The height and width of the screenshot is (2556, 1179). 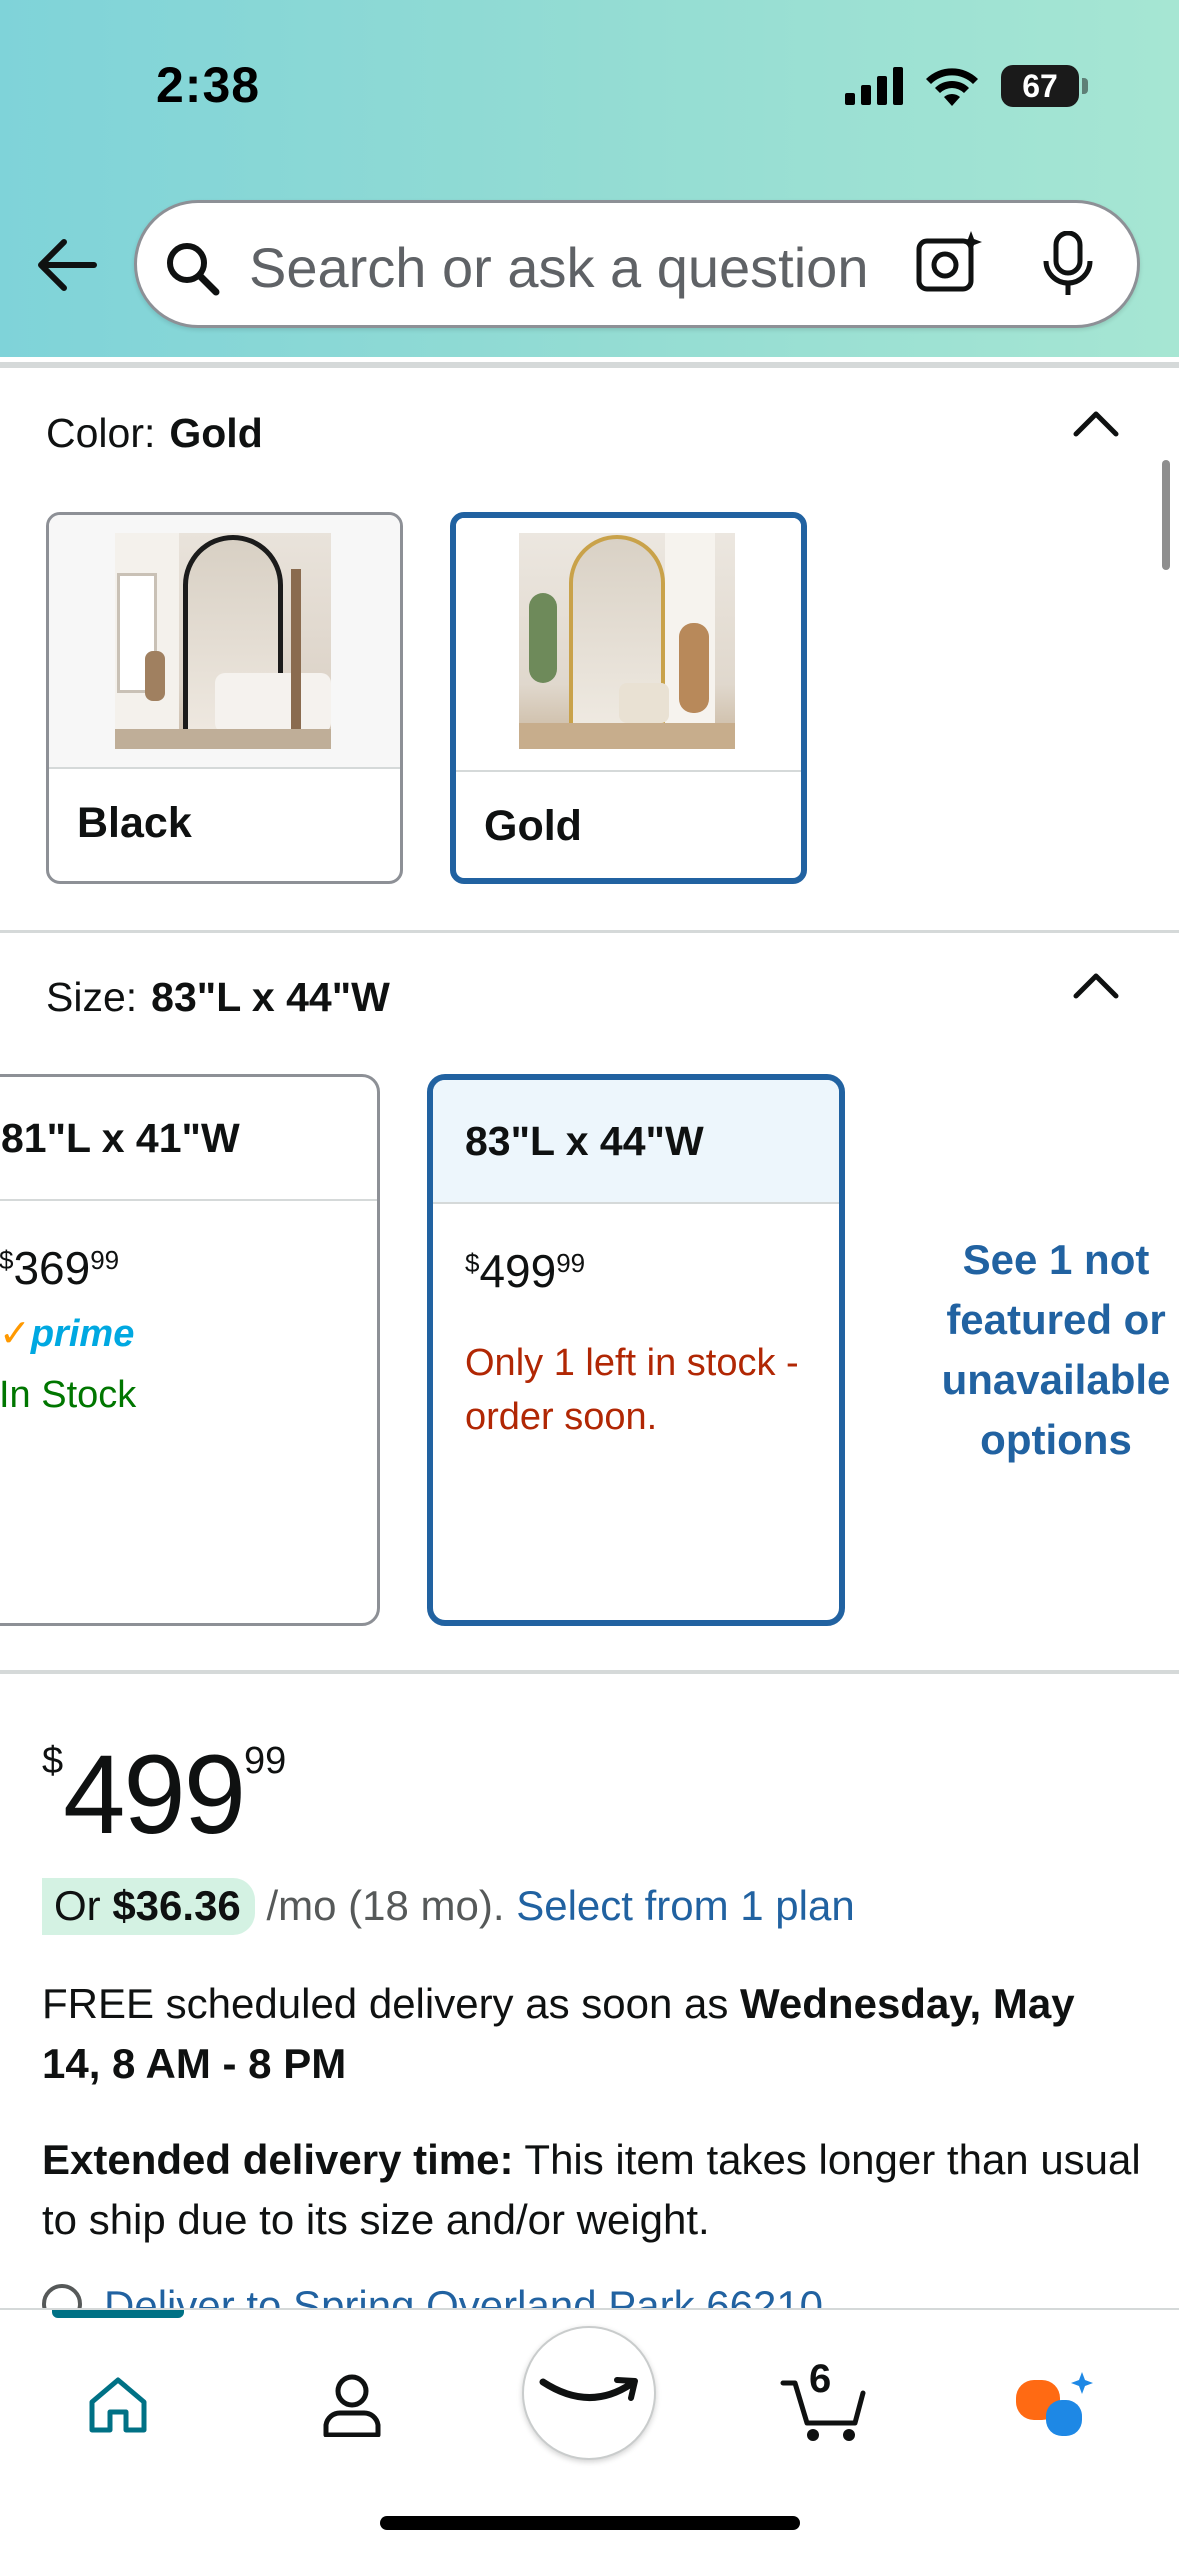 I want to click on battery-icon: 67, so click(x=1044, y=86).